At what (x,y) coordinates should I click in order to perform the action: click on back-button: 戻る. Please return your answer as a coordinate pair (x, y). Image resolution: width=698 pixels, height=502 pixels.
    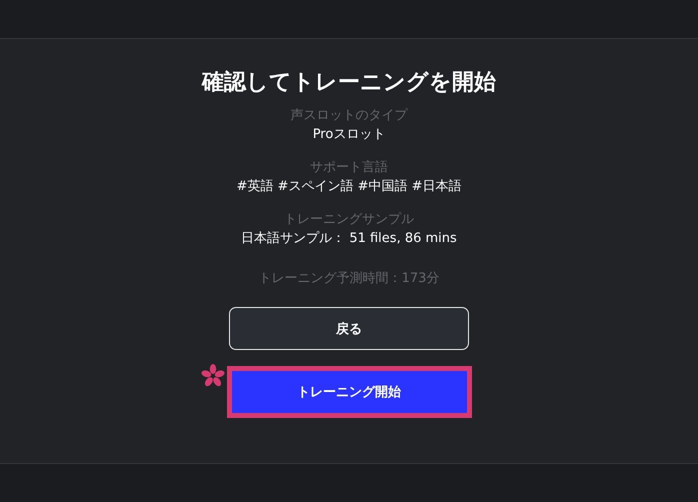
    Looking at the image, I should click on (349, 328).